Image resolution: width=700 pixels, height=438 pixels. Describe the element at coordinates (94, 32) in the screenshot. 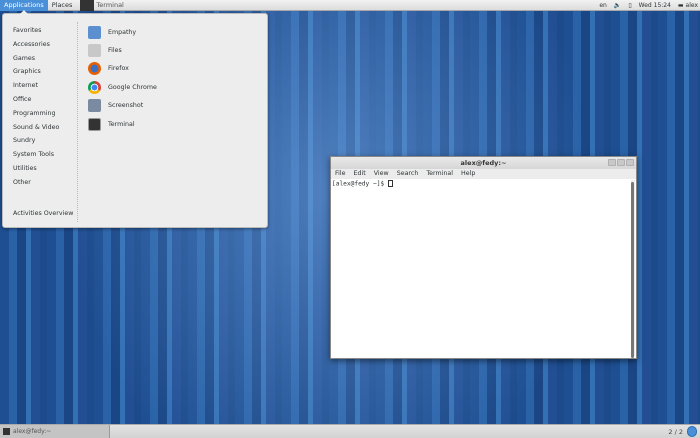

I see `empathy-icon` at that location.